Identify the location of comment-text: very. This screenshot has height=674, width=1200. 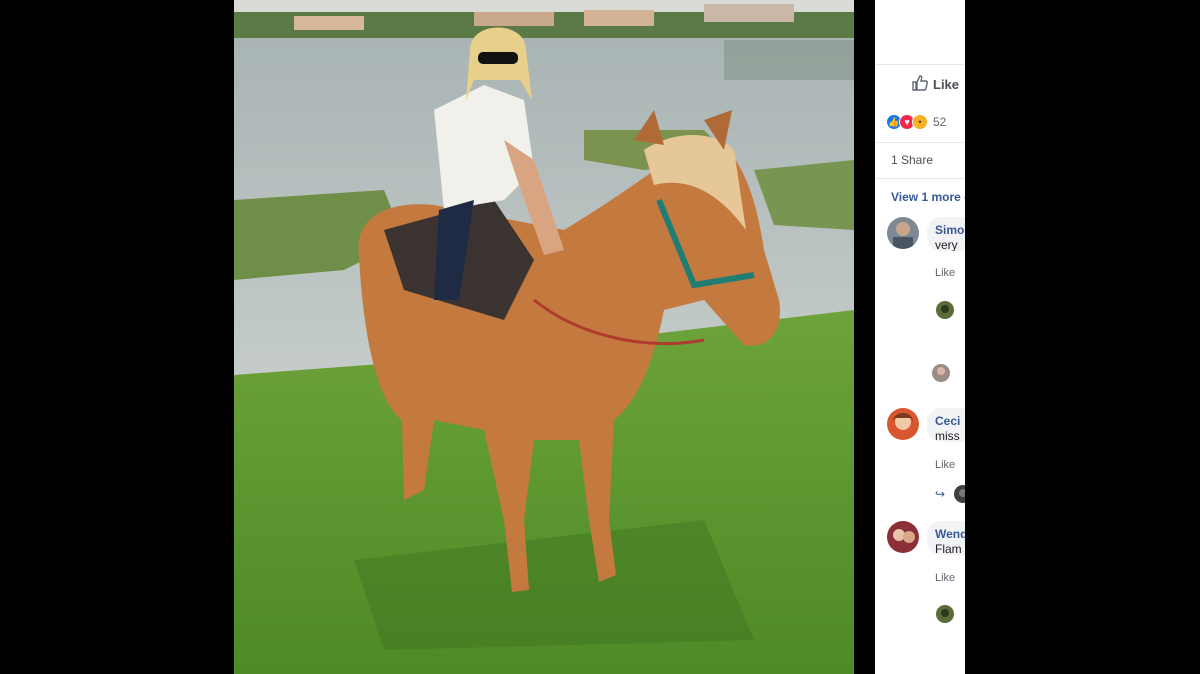
(946, 244).